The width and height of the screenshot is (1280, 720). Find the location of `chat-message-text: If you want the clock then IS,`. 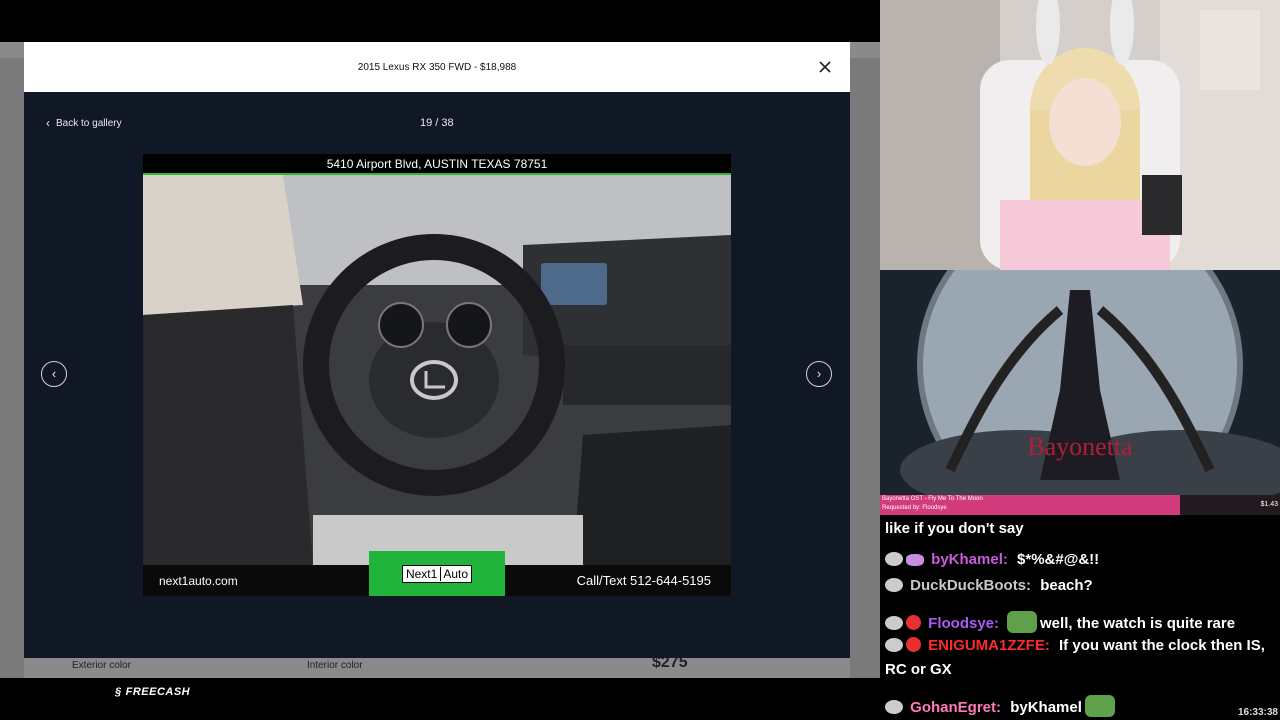

chat-message-text: If you want the clock then IS, is located at coordinates (1162, 645).